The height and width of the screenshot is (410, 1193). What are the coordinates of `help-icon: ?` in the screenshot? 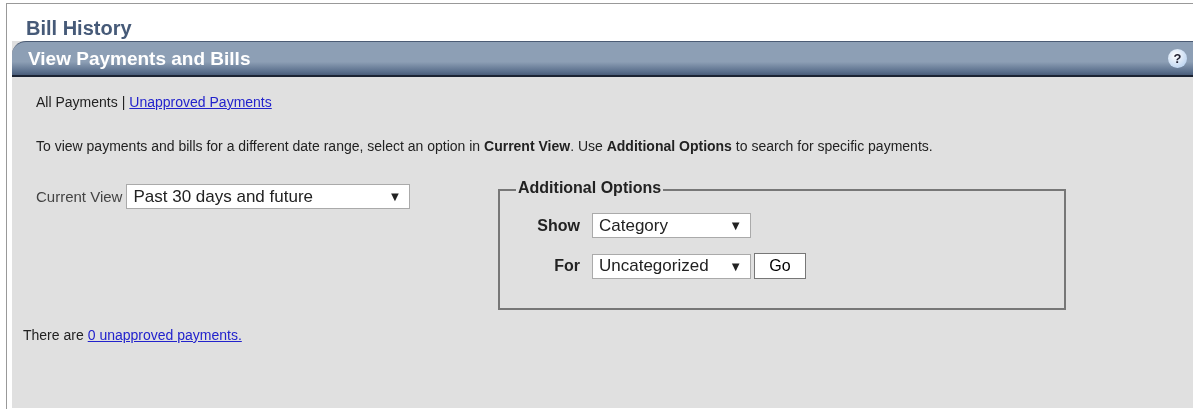 It's located at (1177, 58).